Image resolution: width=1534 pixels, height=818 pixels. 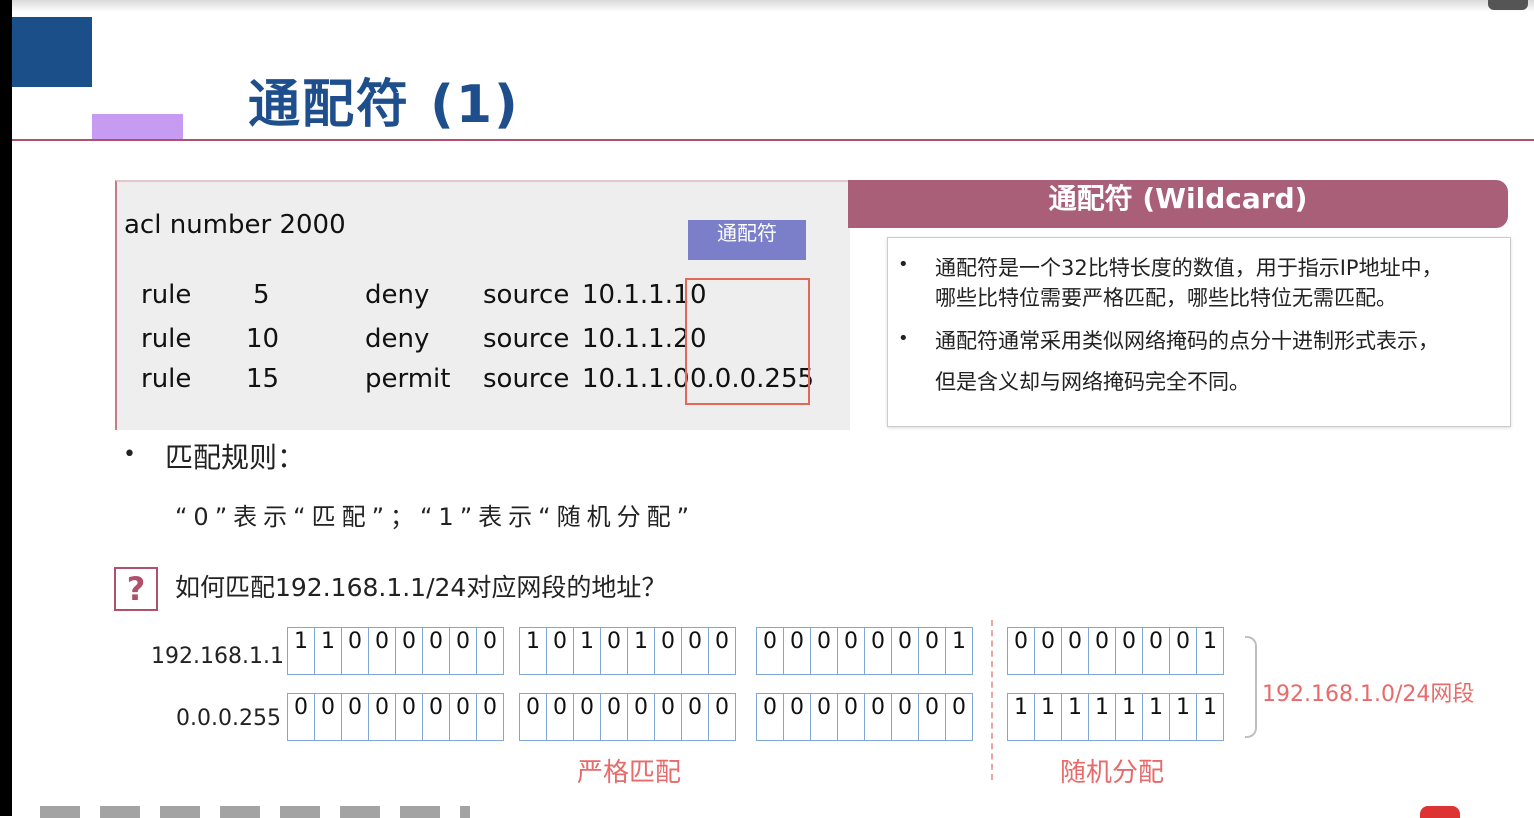 What do you see at coordinates (1440, 812) in the screenshot?
I see `brand-logo-icon` at bounding box center [1440, 812].